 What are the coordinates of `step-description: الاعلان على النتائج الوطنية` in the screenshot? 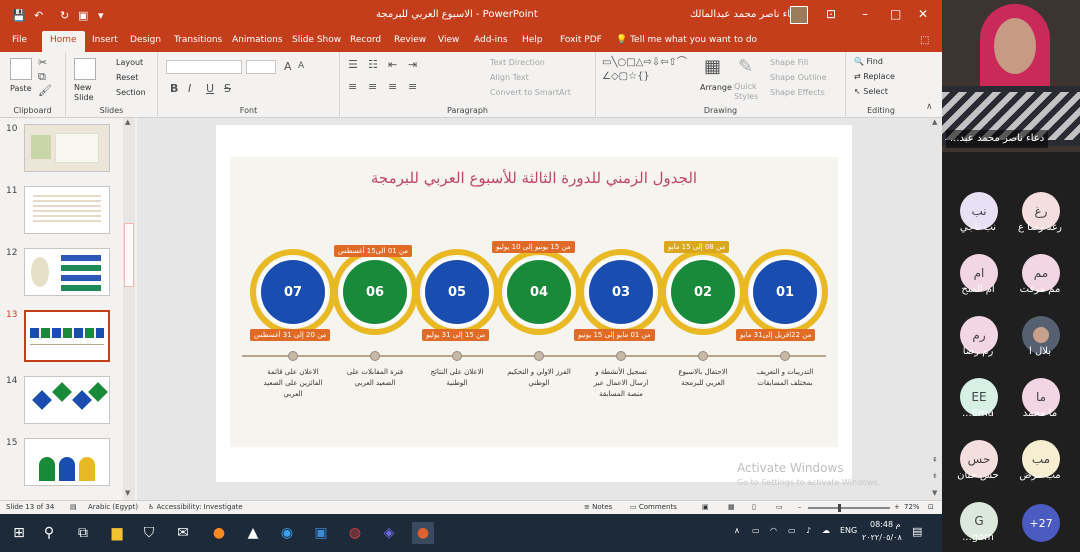 It's located at (457, 378).